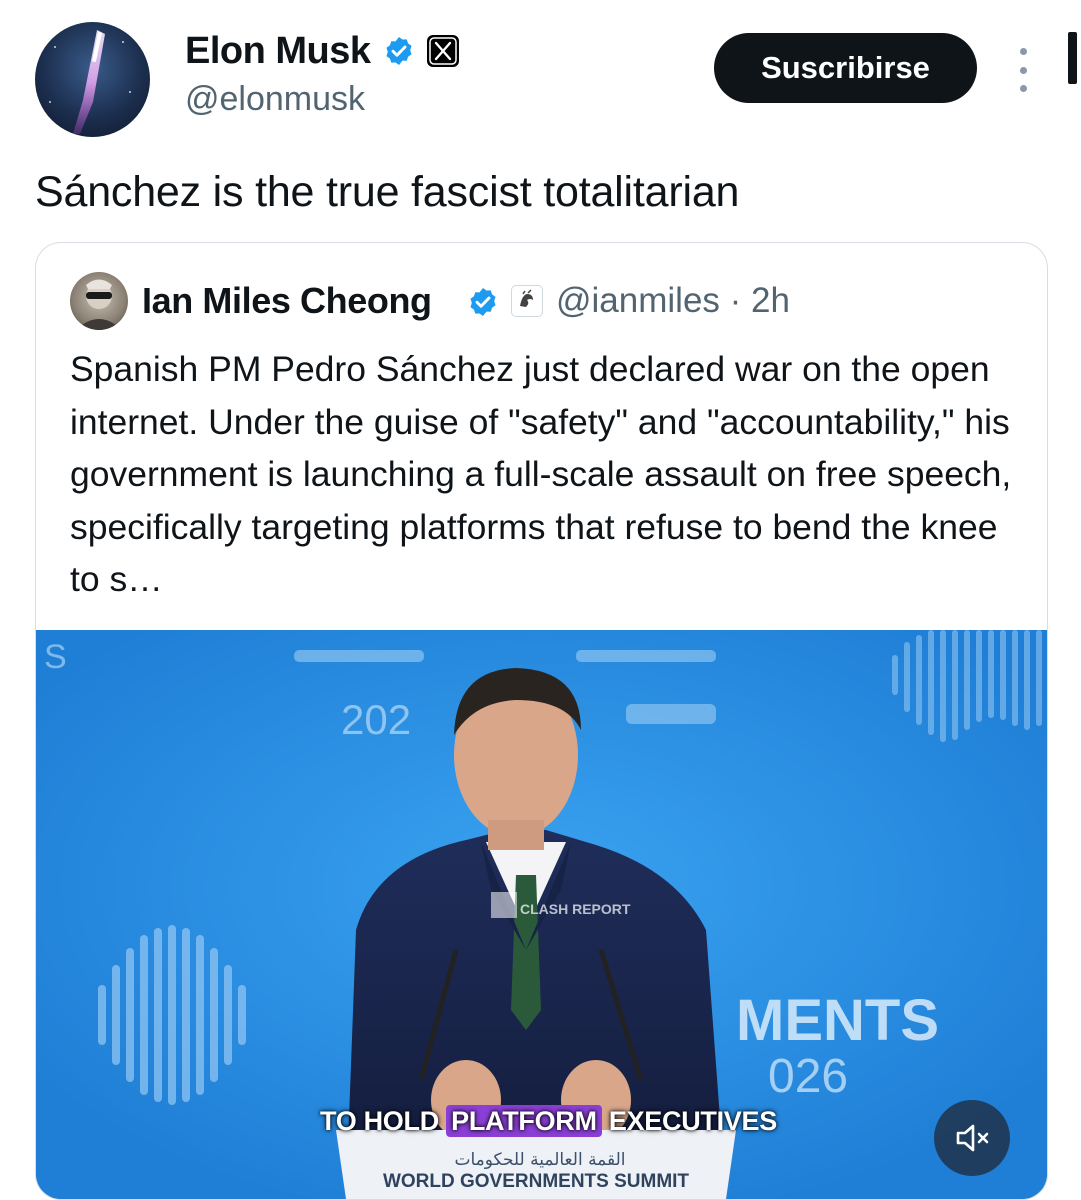  I want to click on caption-text-before: TO HOLD, so click(383, 1121).